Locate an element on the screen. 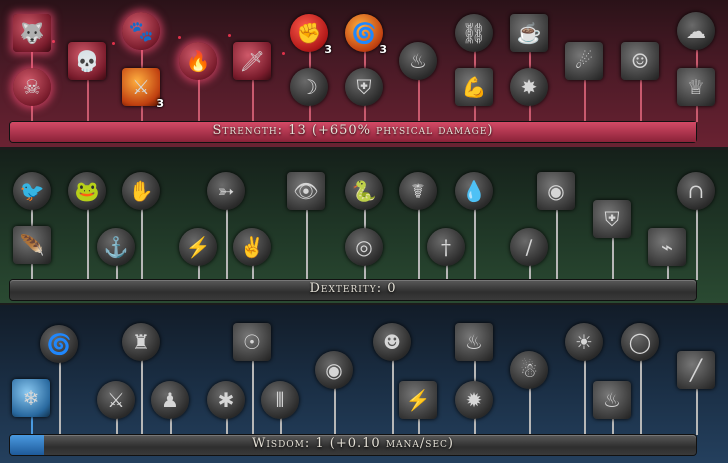 Image resolution: width=728 pixels, height=463 pixels. dexterity-bar: Dexterity: 0 is located at coordinates (353, 290).